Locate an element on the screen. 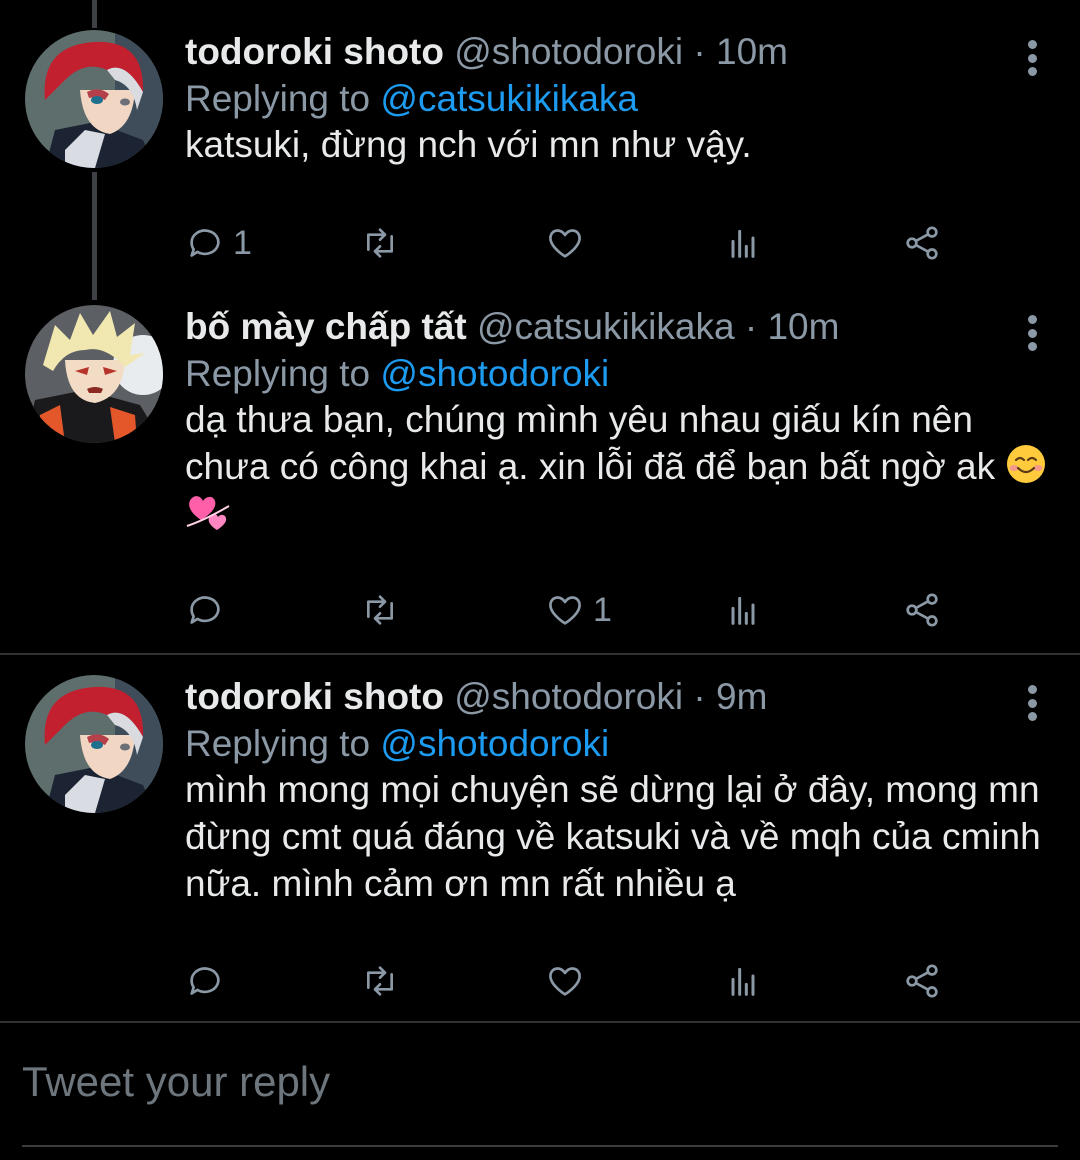 The height and width of the screenshot is (1160, 1080). mention-link: @catsukikikaka is located at coordinates (509, 98).